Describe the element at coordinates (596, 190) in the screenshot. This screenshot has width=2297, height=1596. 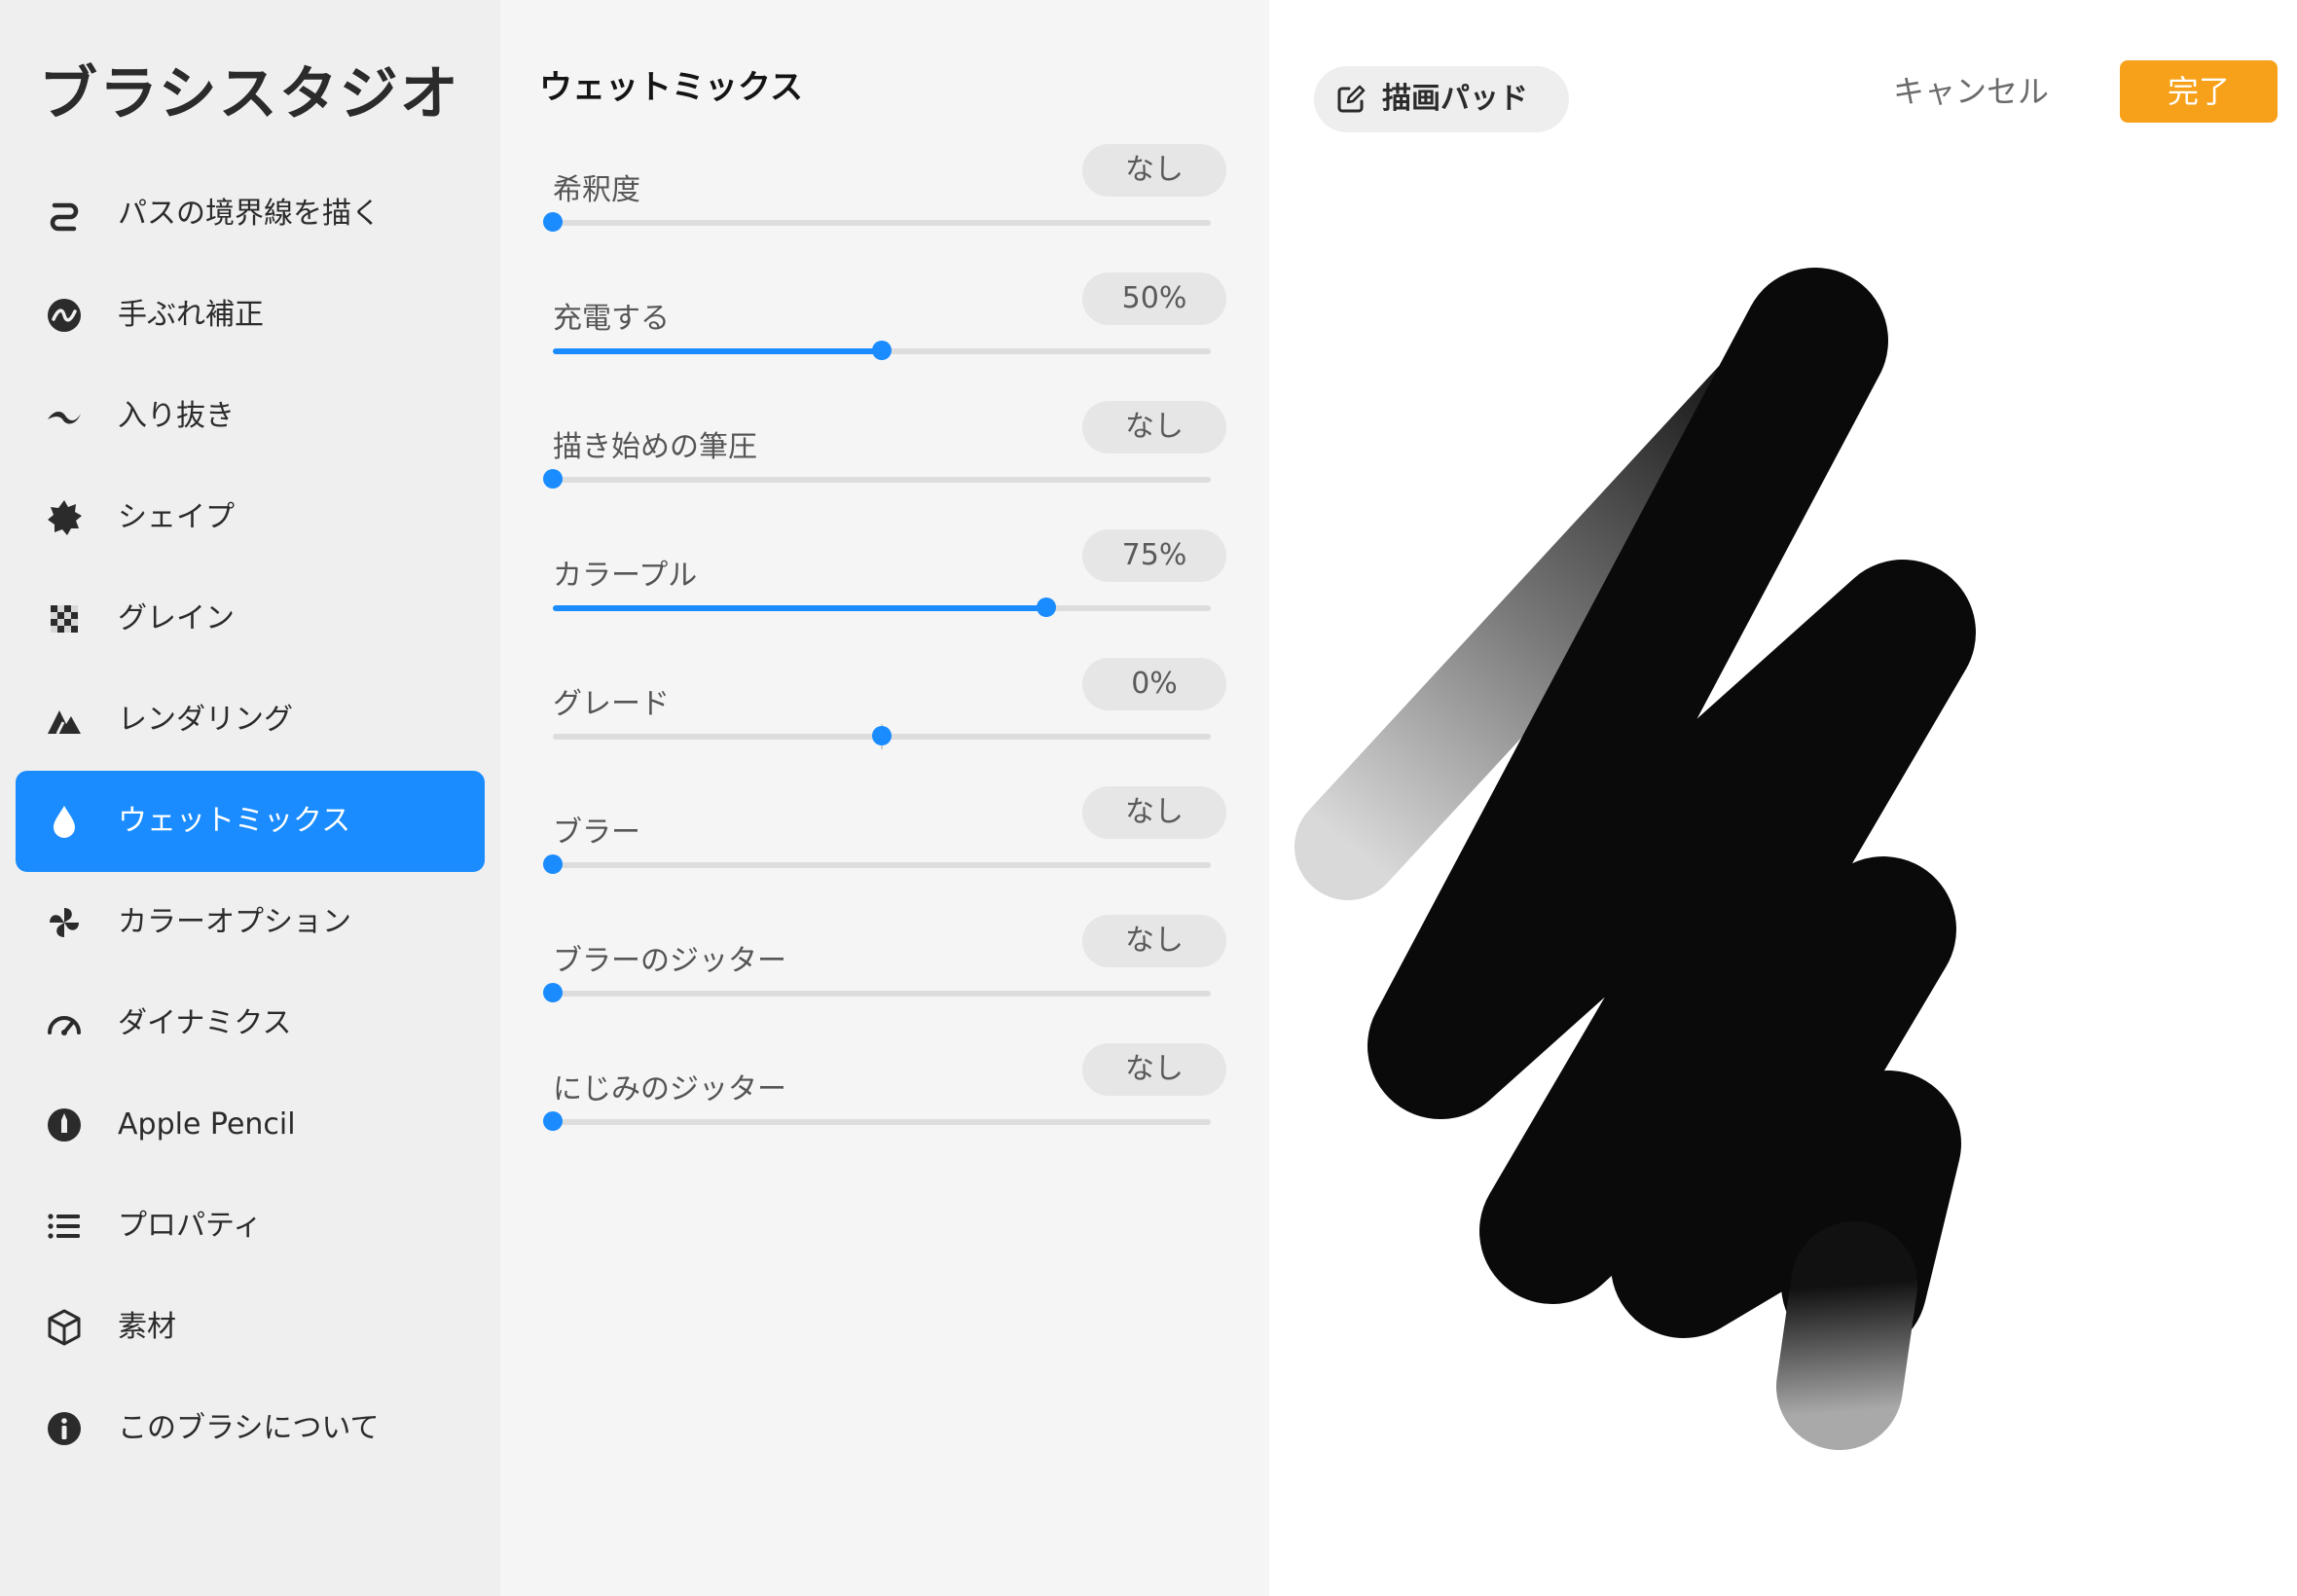
I see `setting-label: 希釈度` at that location.